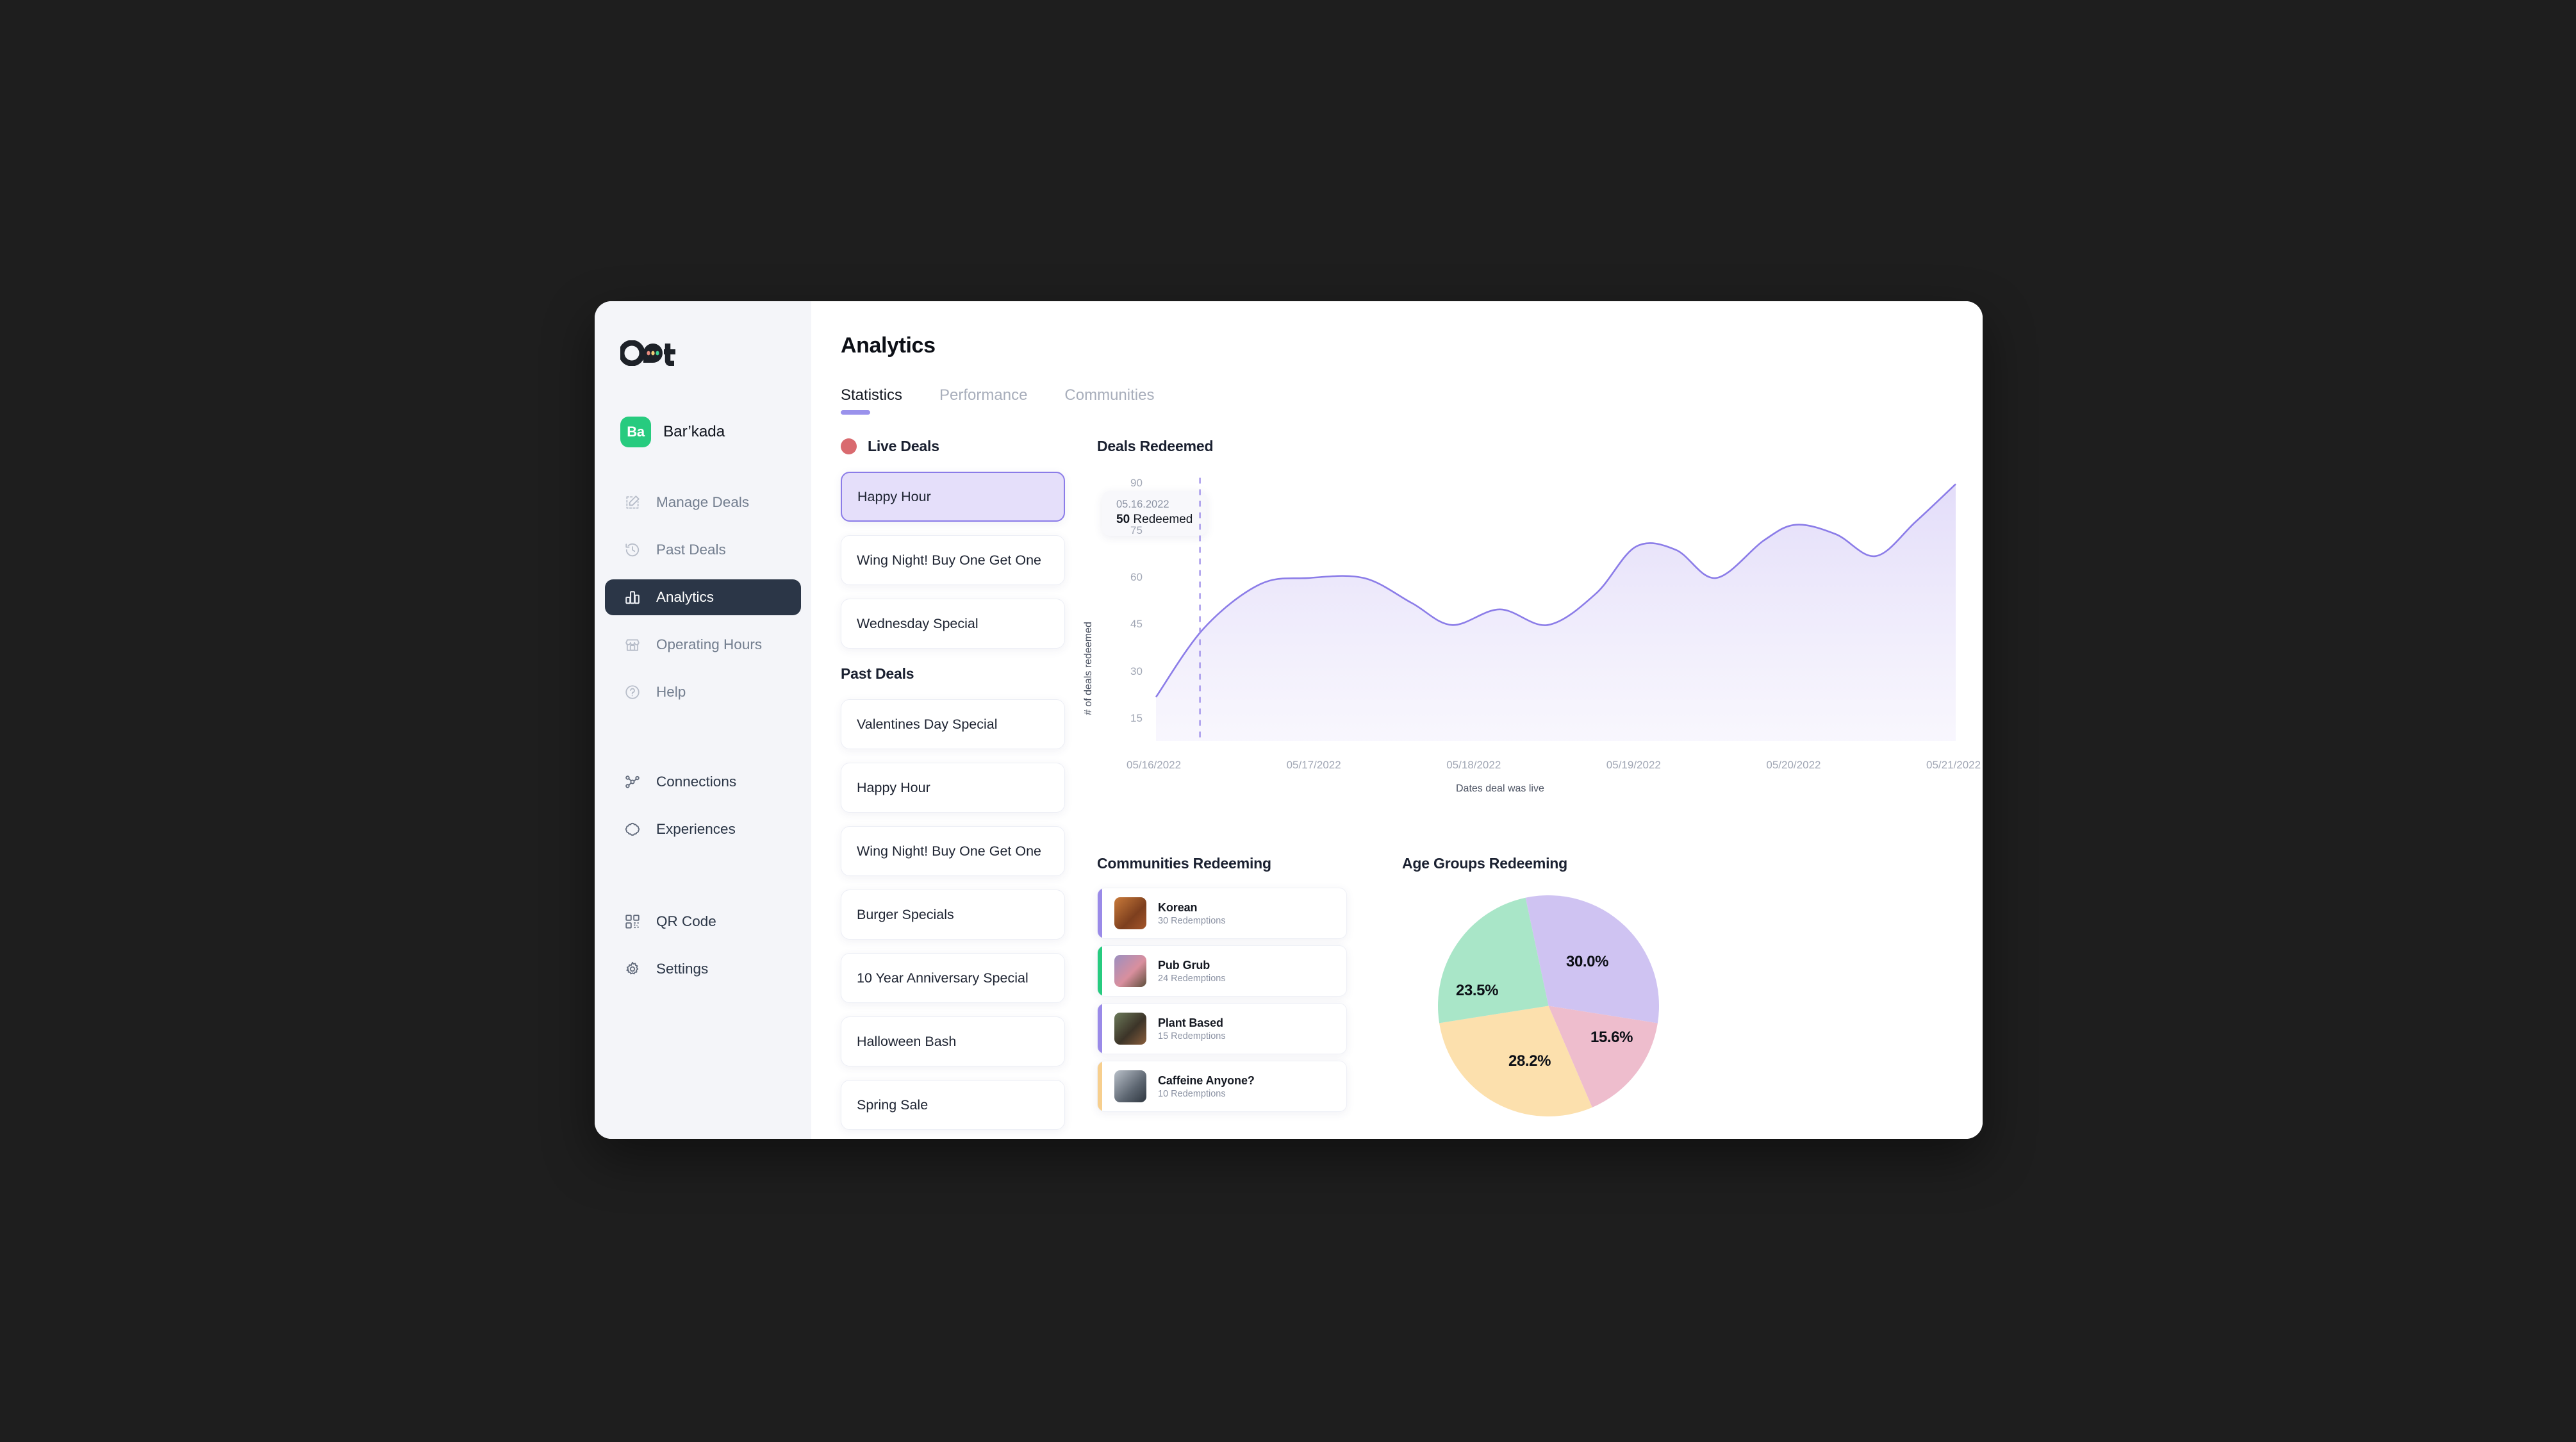 The width and height of the screenshot is (2576, 1442). What do you see at coordinates (953, 446) in the screenshot?
I see `live-deals-header: Live Deals` at bounding box center [953, 446].